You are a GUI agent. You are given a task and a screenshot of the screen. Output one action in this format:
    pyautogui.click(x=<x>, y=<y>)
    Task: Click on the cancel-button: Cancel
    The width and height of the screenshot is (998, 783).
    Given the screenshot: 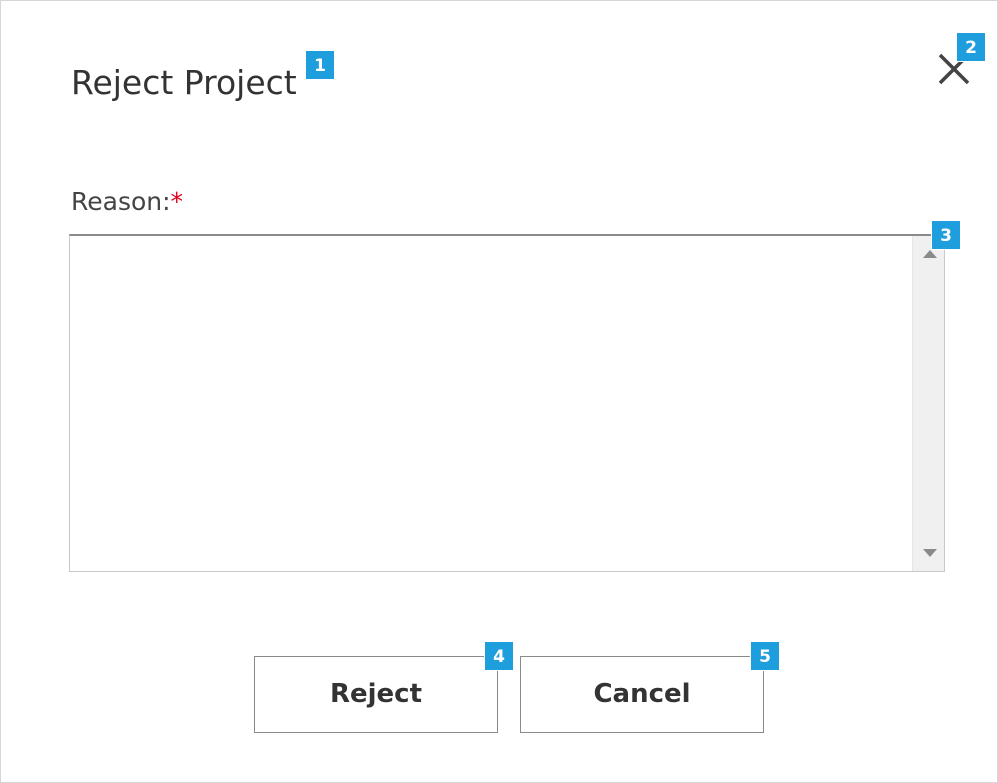 What is the action you would take?
    pyautogui.click(x=642, y=694)
    